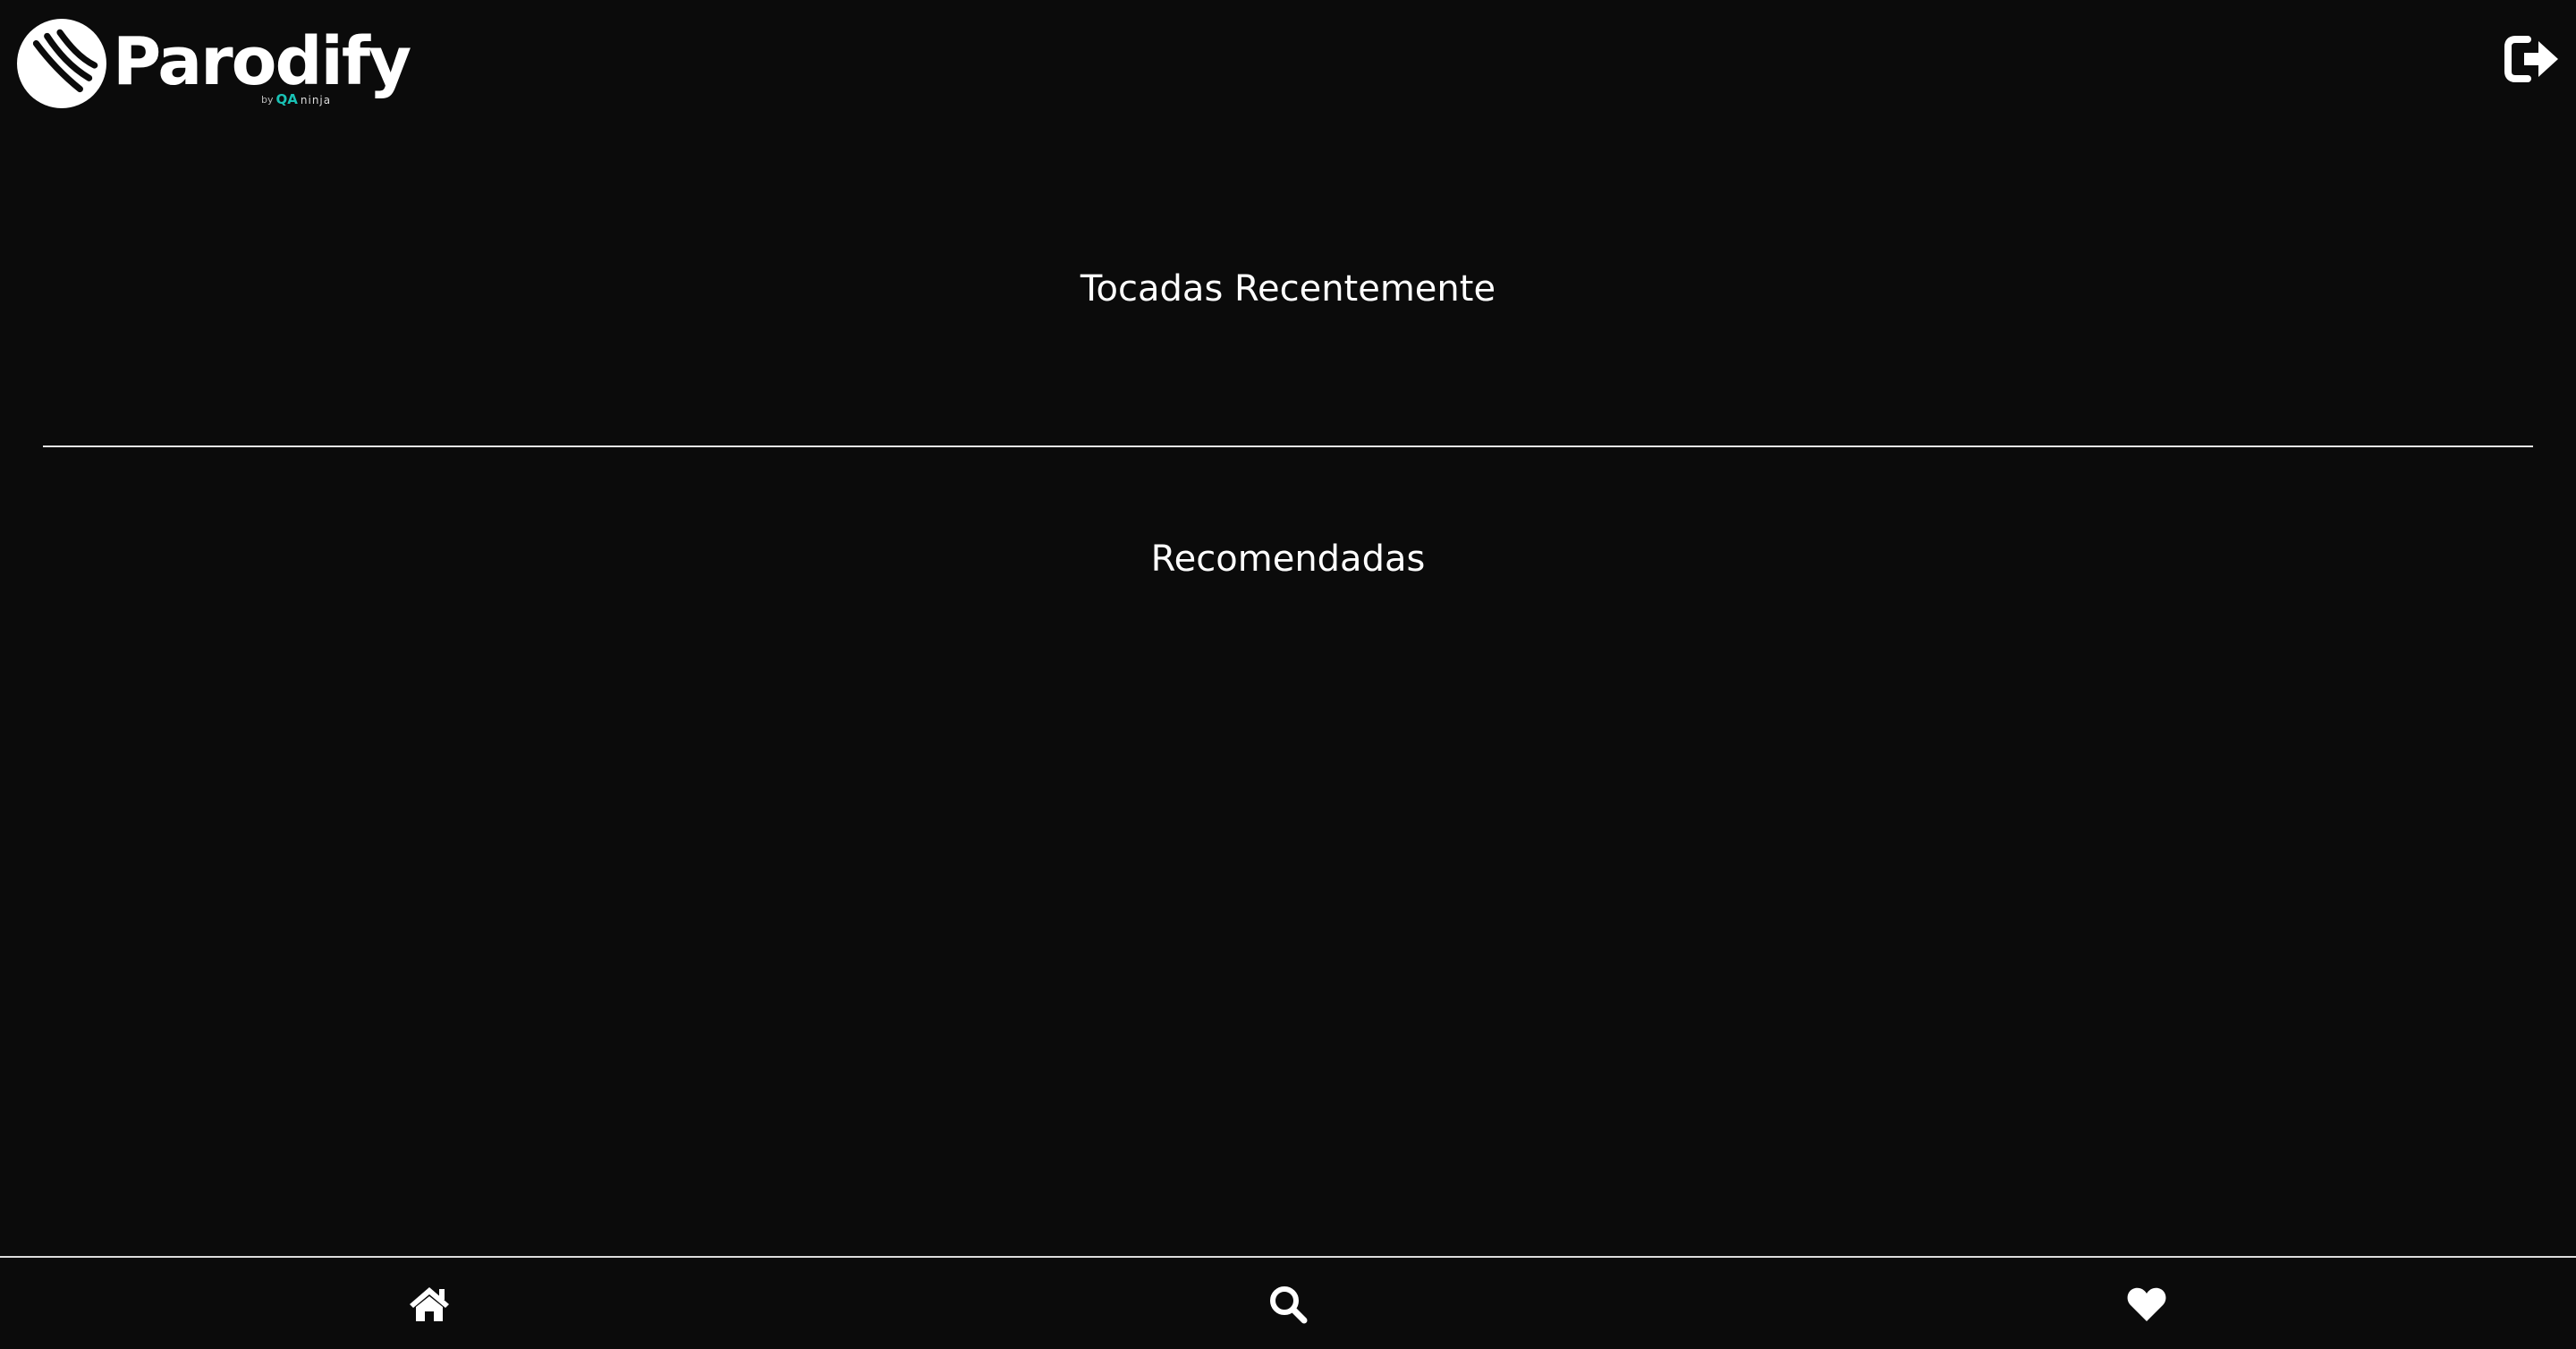 This screenshot has width=2576, height=1349. I want to click on nav-favorites-button, so click(2146, 1303).